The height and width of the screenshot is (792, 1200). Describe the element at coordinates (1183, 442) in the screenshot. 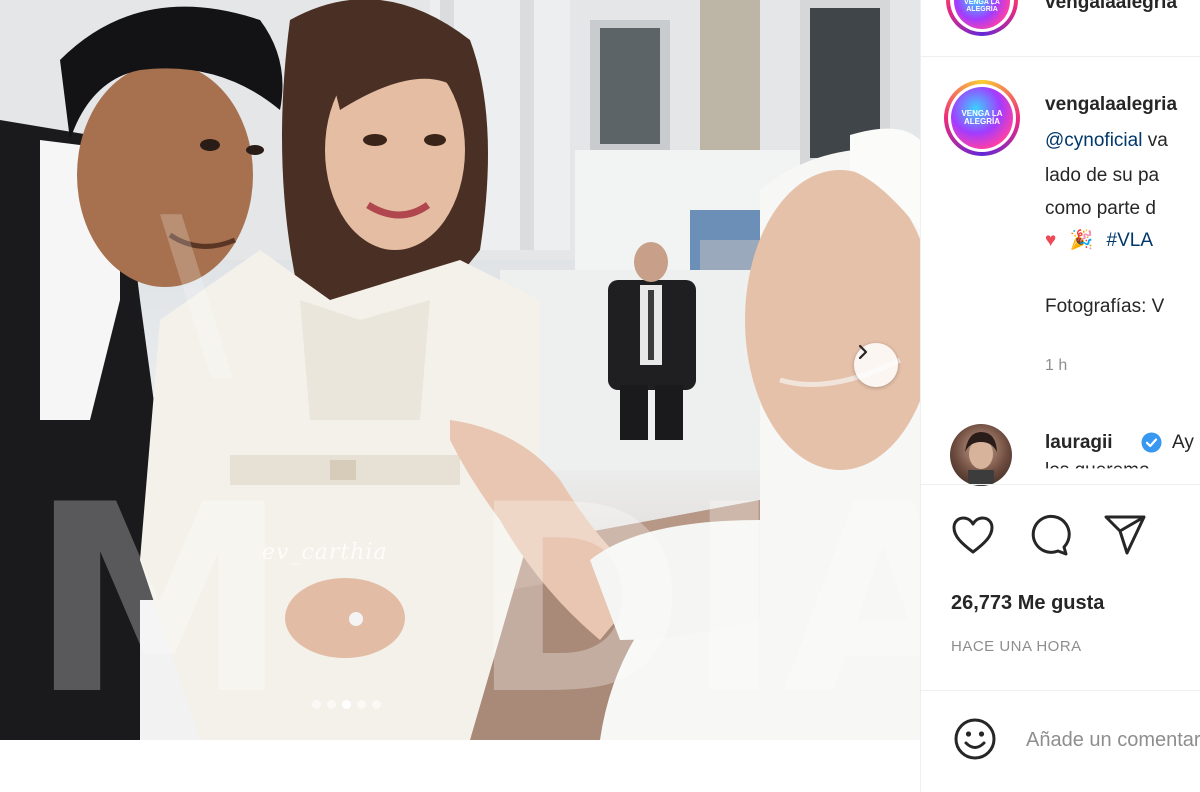

I see `comment-text: Ay` at that location.